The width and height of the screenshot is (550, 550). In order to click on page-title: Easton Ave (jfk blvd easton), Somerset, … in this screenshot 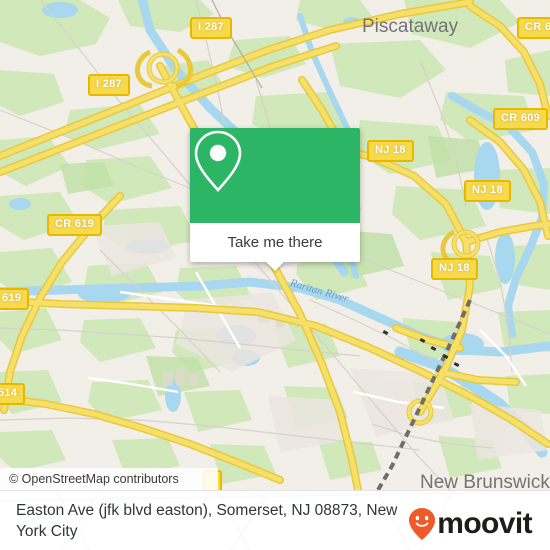, I will do `click(207, 521)`.